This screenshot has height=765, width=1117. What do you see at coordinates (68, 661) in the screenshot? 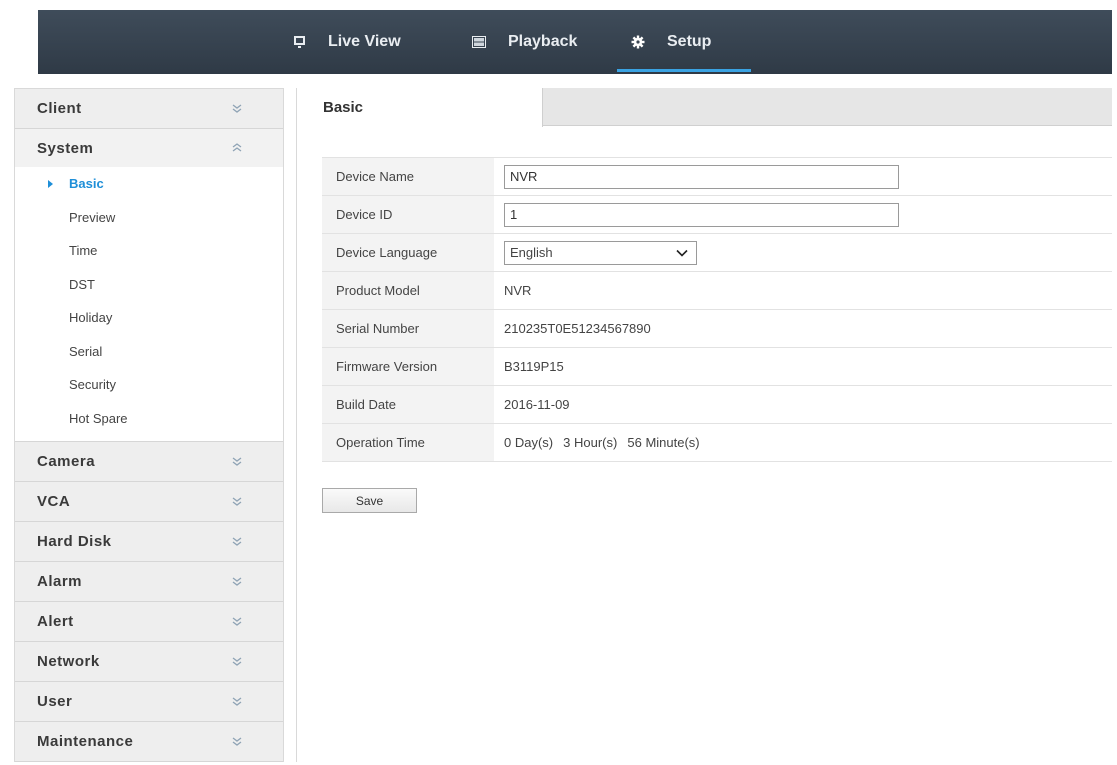
I see `sidebar-section-label: Network` at bounding box center [68, 661].